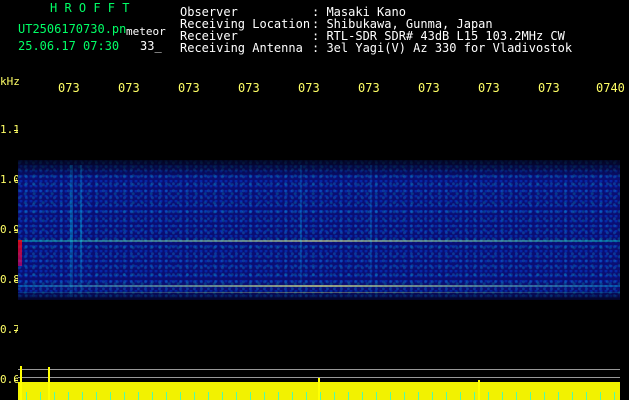 Image resolution: width=629 pixels, height=400 pixels. I want to click on time-tick-10: 0740, so click(610, 88).